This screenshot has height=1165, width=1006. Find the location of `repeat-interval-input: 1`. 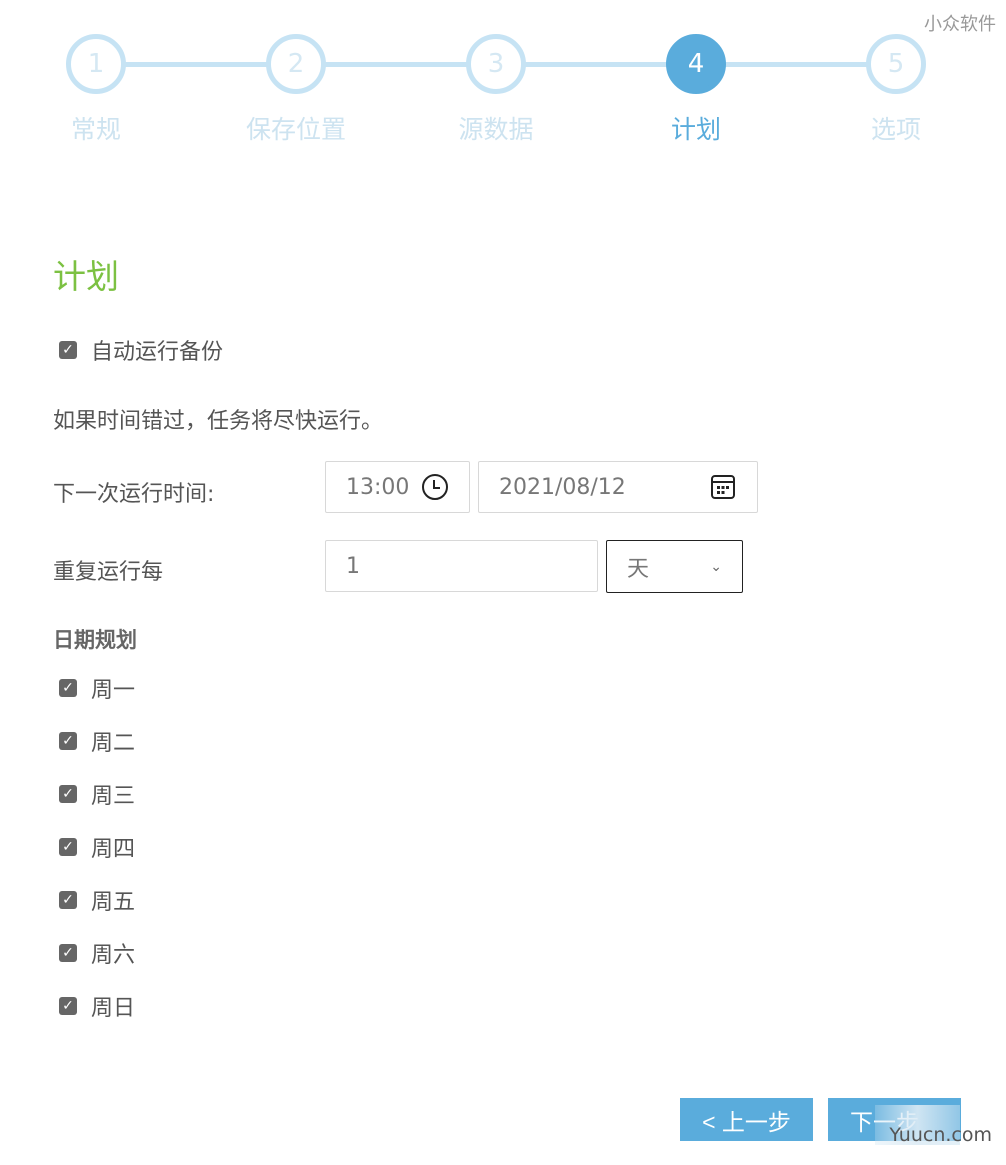

repeat-interval-input: 1 is located at coordinates (461, 566).